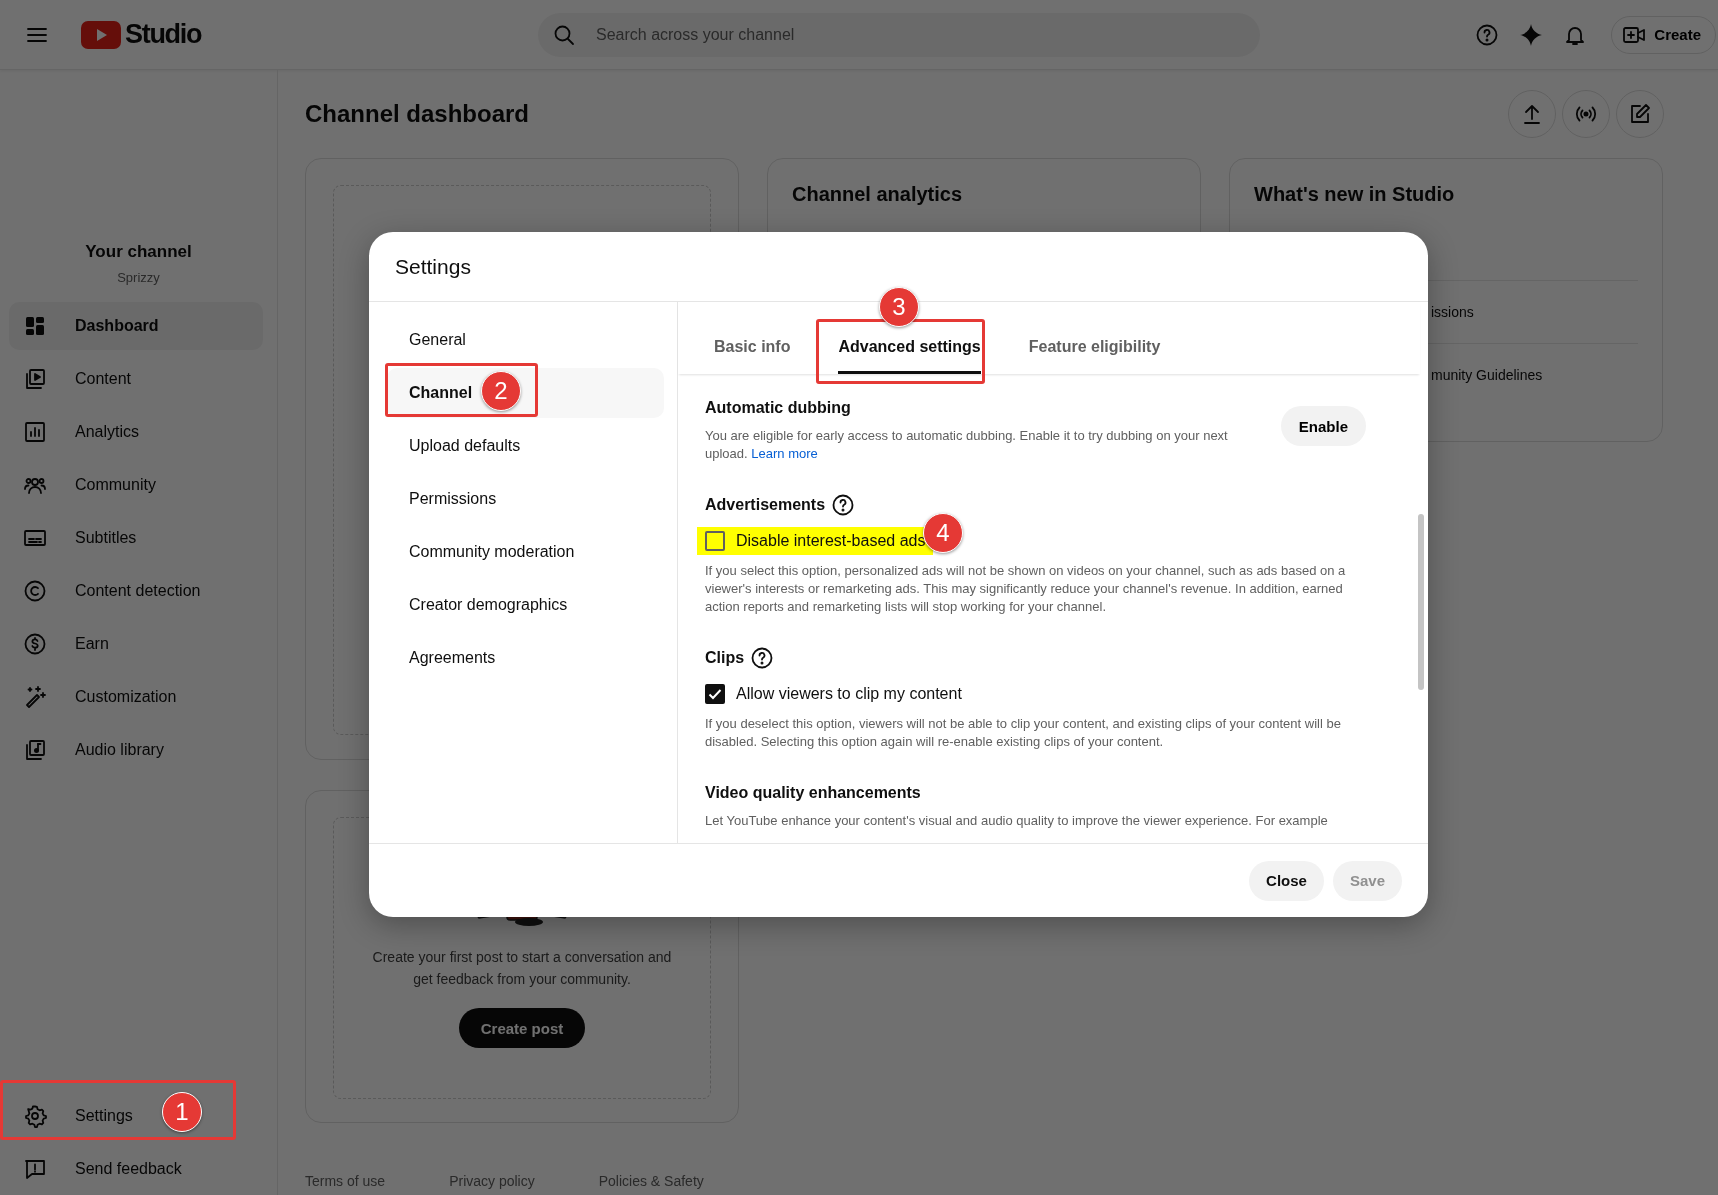 This screenshot has height=1195, width=1718. What do you see at coordinates (778, 408) in the screenshot?
I see `section-title: Automatic dubbing` at bounding box center [778, 408].